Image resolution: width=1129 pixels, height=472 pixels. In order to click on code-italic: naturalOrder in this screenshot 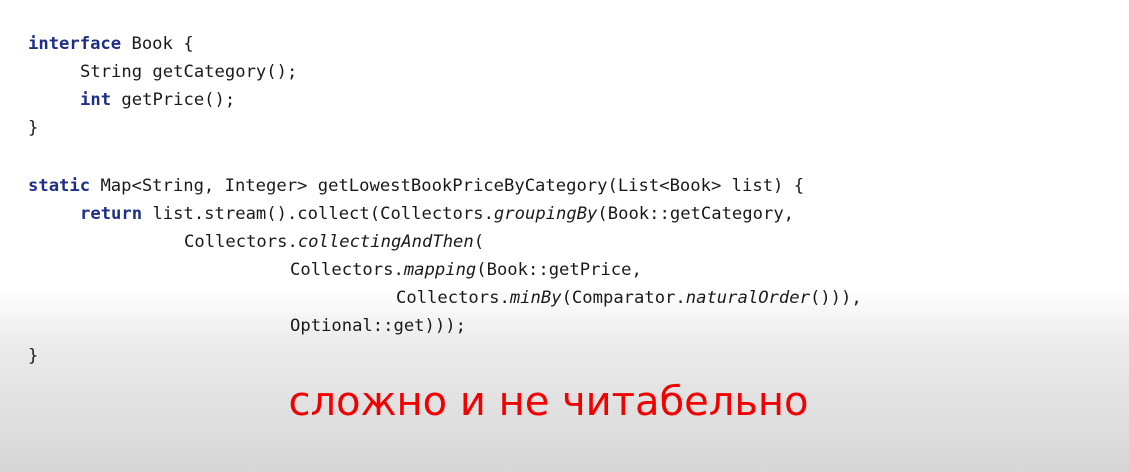, I will do `click(747, 298)`.